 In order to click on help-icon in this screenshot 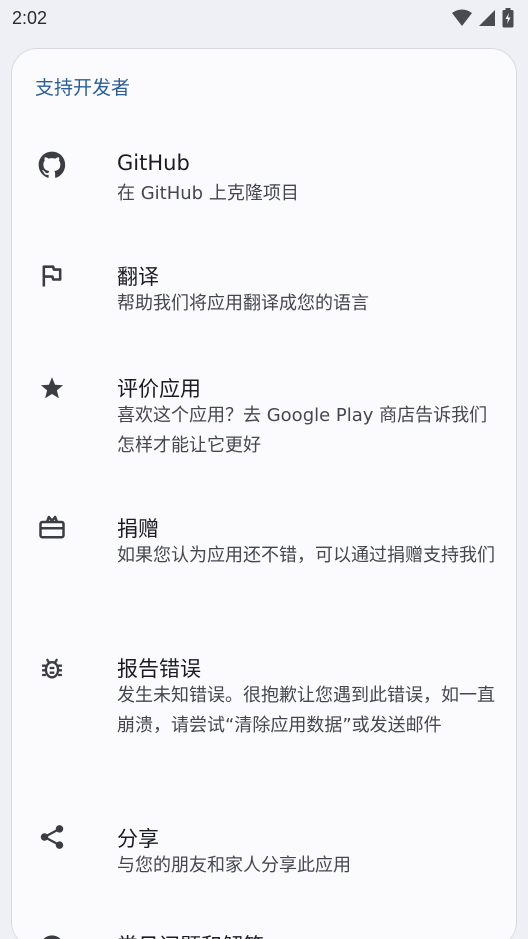, I will do `click(52, 935)`.